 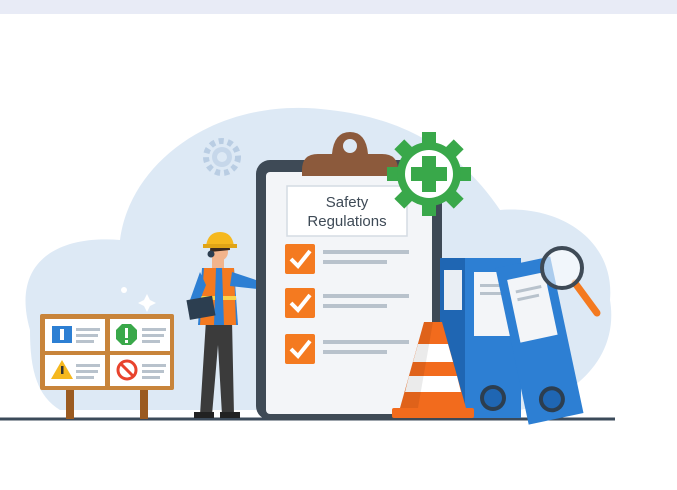 I want to click on sparkle-icon, so click(x=124, y=290).